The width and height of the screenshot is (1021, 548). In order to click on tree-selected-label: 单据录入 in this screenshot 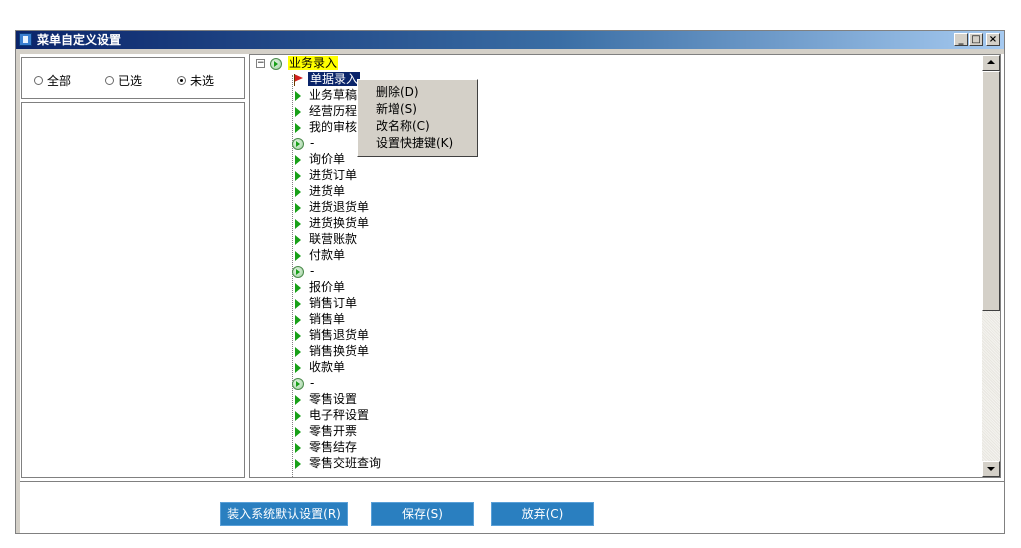, I will do `click(334, 79)`.